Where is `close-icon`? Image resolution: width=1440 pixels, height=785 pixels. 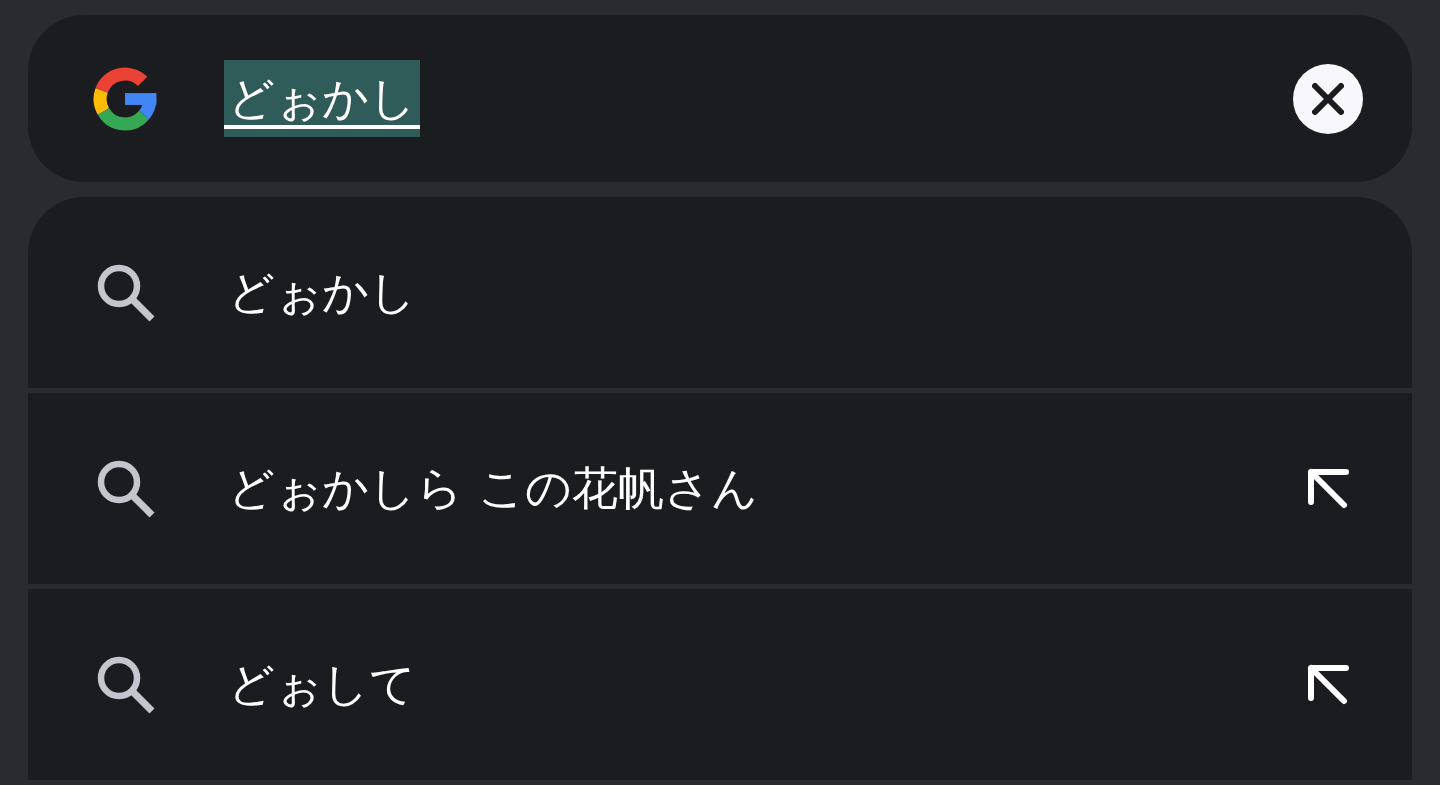
close-icon is located at coordinates (1328, 98).